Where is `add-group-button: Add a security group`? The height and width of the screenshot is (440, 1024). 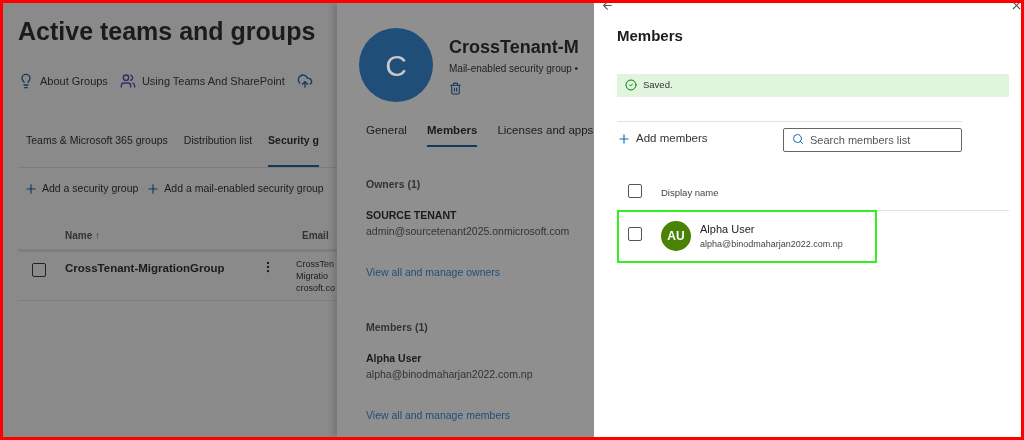
add-group-button: Add a security group is located at coordinates (81, 188).